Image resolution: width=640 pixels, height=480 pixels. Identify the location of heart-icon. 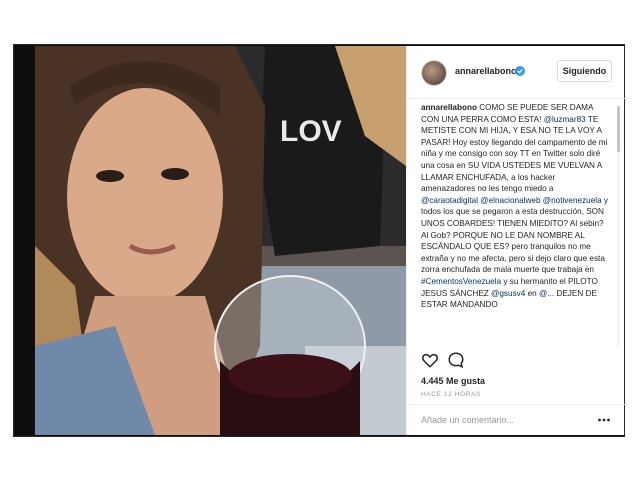
(430, 360).